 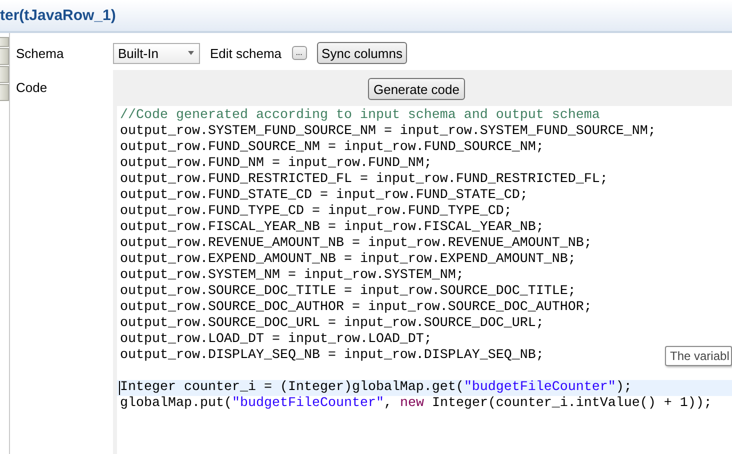 I want to click on code-line: output_row.FUND_RESTRICTED_FL = input_row.FUND_RESTRICTED_FL;, so click(x=364, y=179).